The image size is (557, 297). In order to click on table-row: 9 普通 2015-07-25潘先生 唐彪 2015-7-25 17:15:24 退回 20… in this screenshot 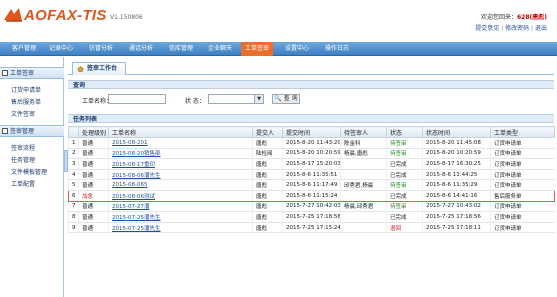, I will do `click(311, 228)`.